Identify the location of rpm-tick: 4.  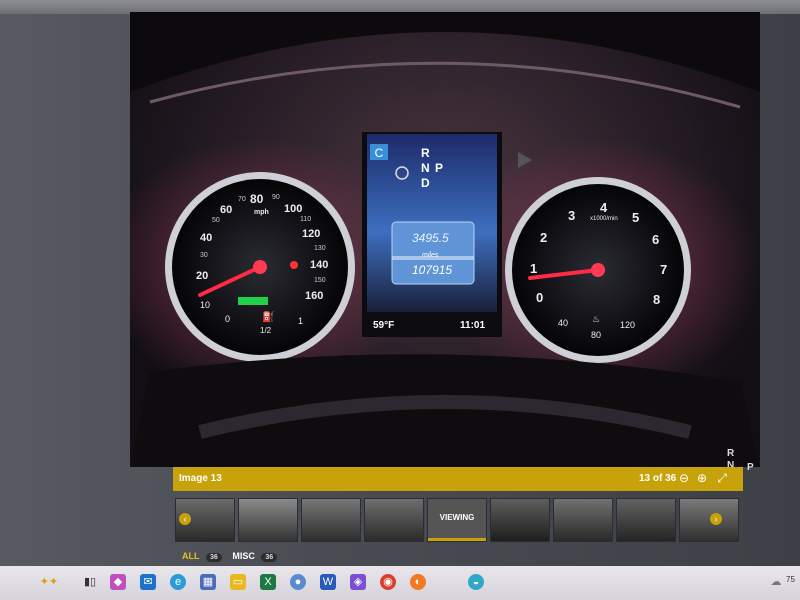
(604, 207).